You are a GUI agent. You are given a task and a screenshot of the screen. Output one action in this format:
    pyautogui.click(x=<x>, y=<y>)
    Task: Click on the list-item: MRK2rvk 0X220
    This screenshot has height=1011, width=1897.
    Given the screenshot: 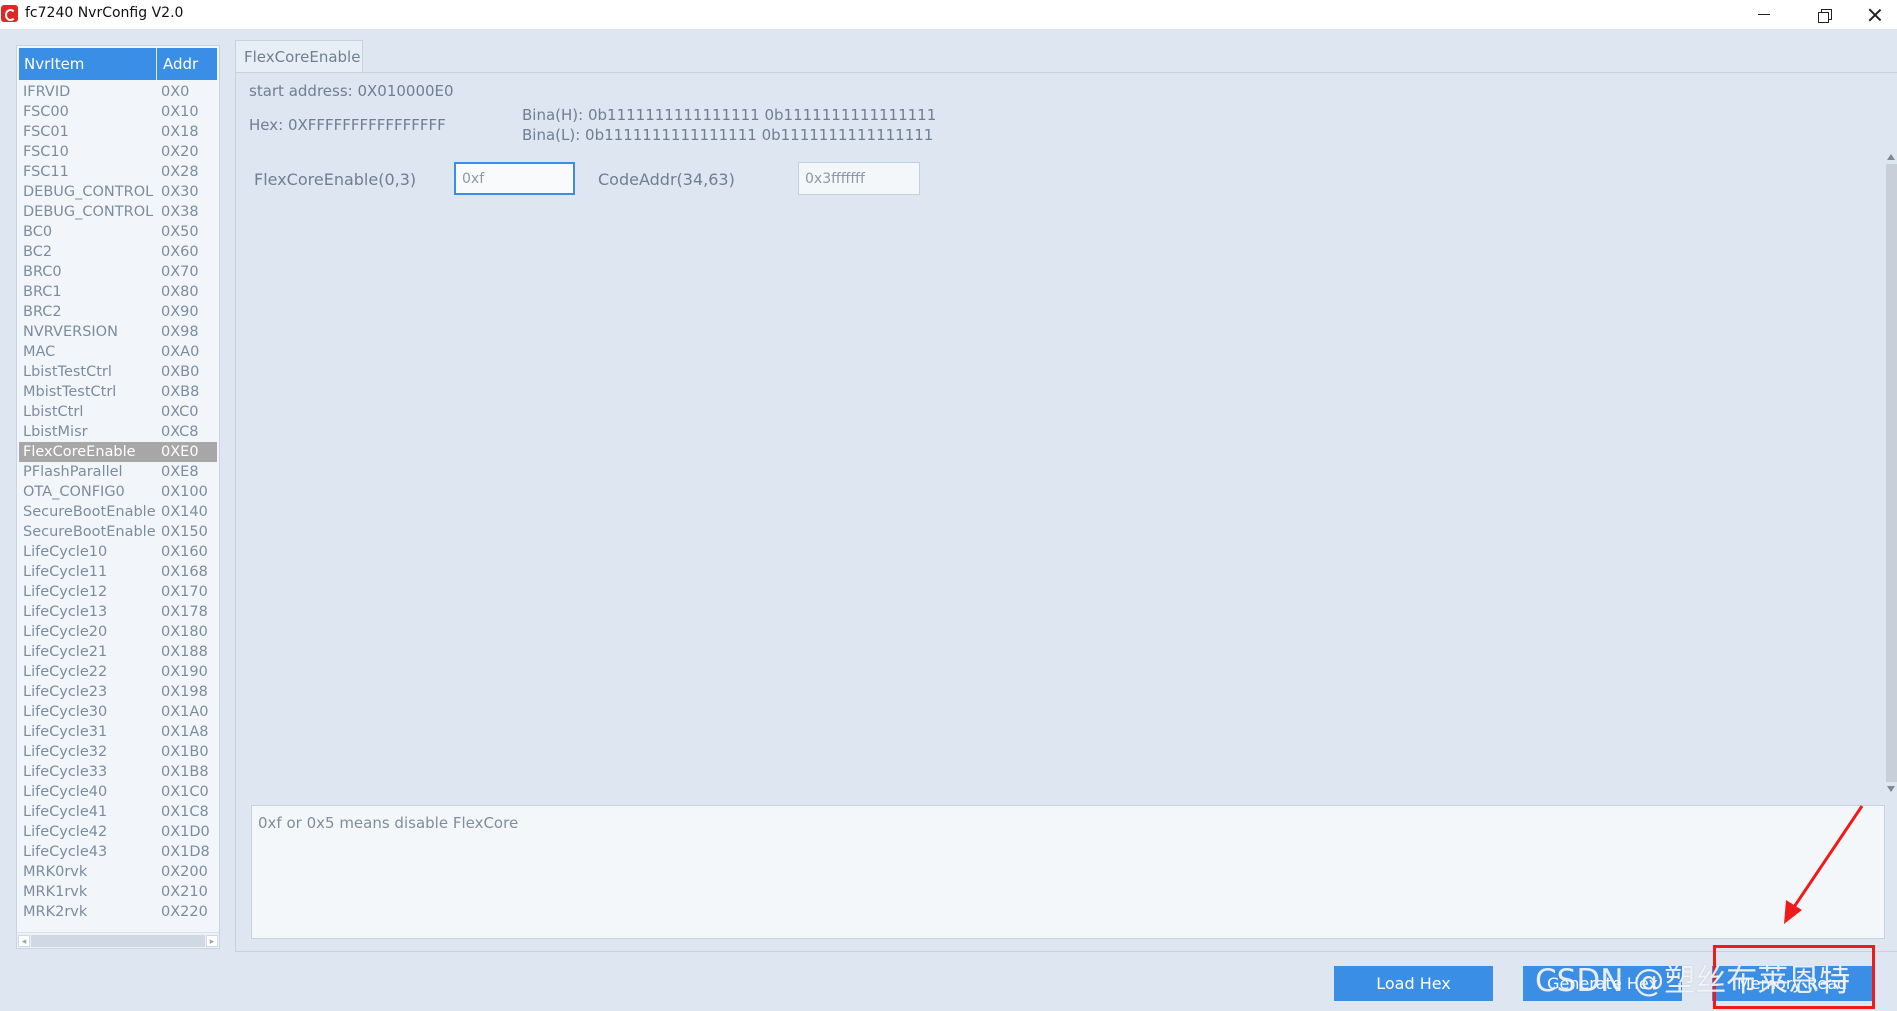 What is the action you would take?
    pyautogui.click(x=118, y=912)
    